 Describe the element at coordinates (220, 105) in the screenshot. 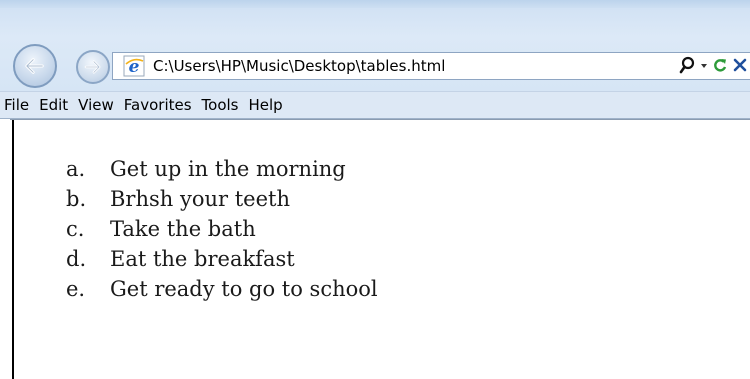

I see `menu-tools: Tools` at that location.